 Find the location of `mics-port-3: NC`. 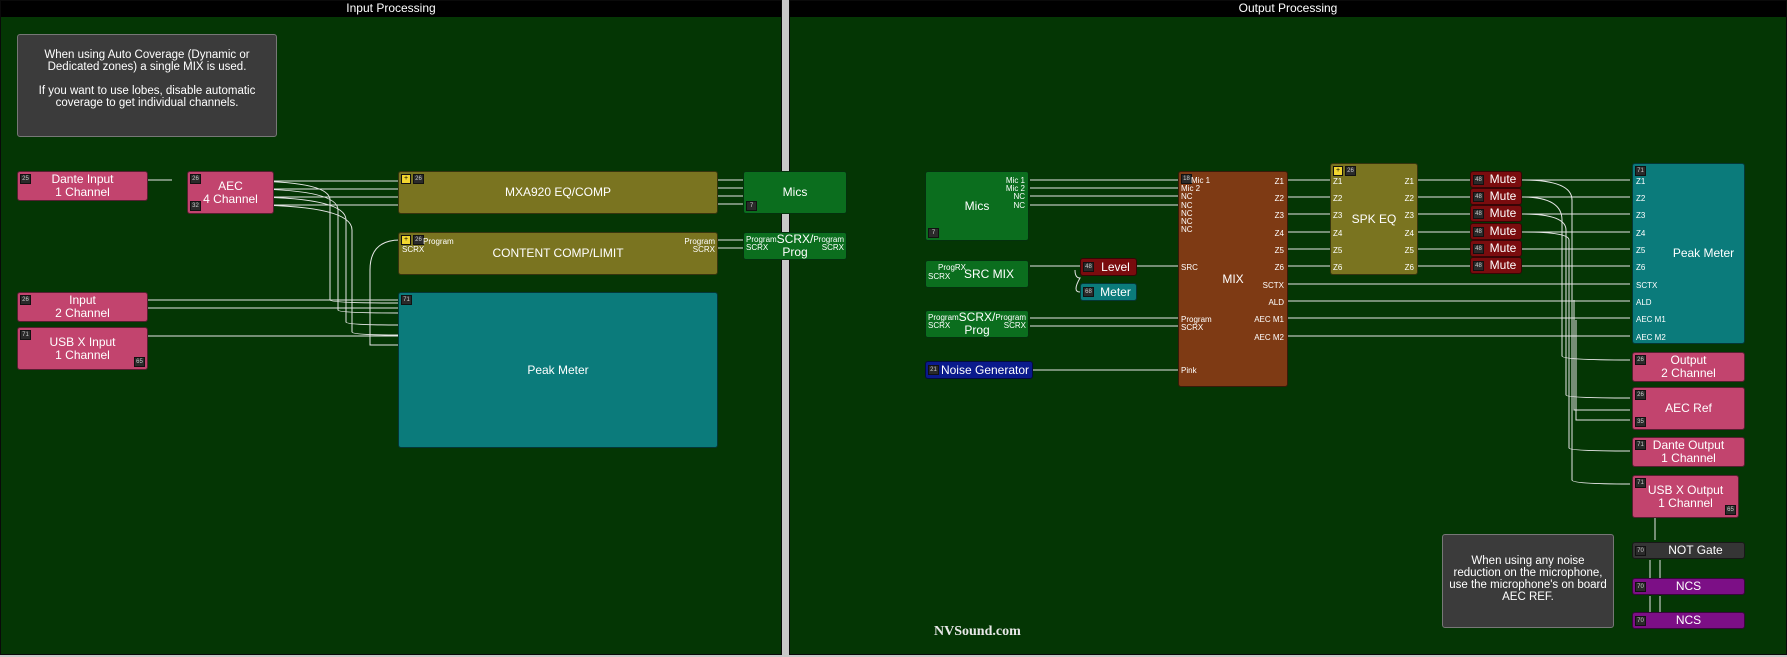

mics-port-3: NC is located at coordinates (1019, 196).